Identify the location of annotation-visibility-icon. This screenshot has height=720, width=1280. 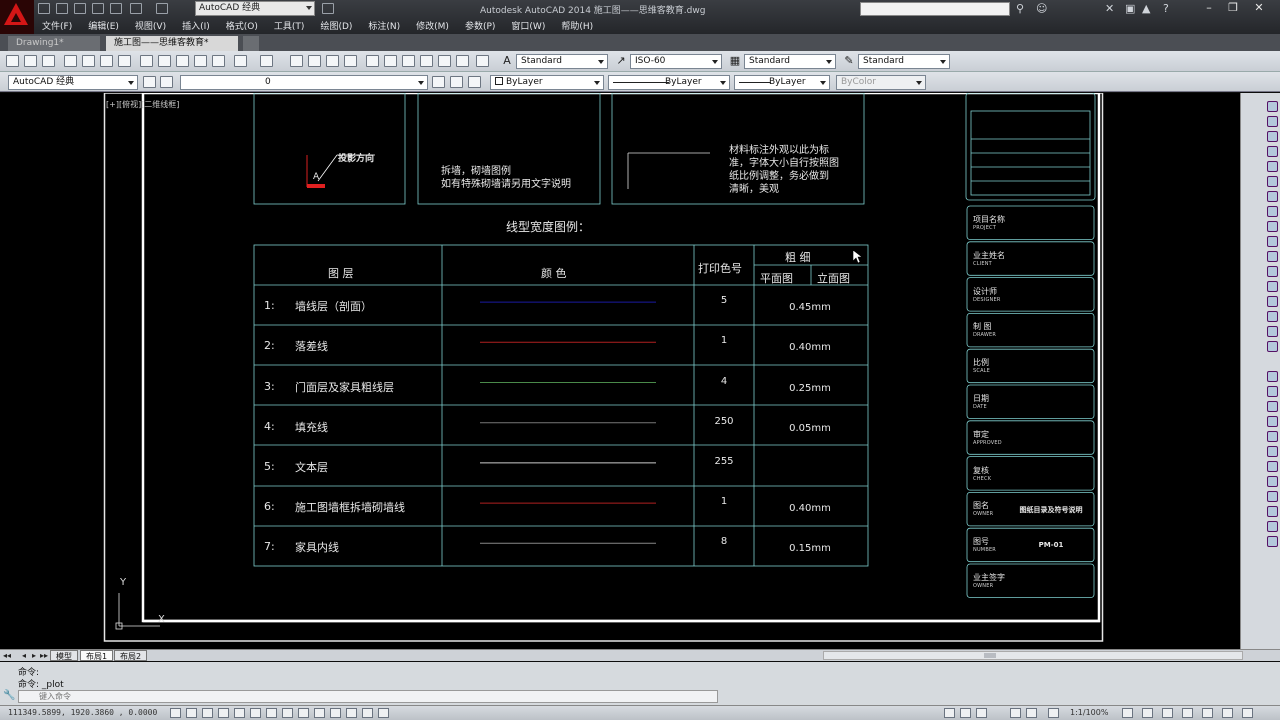
(1127, 713).